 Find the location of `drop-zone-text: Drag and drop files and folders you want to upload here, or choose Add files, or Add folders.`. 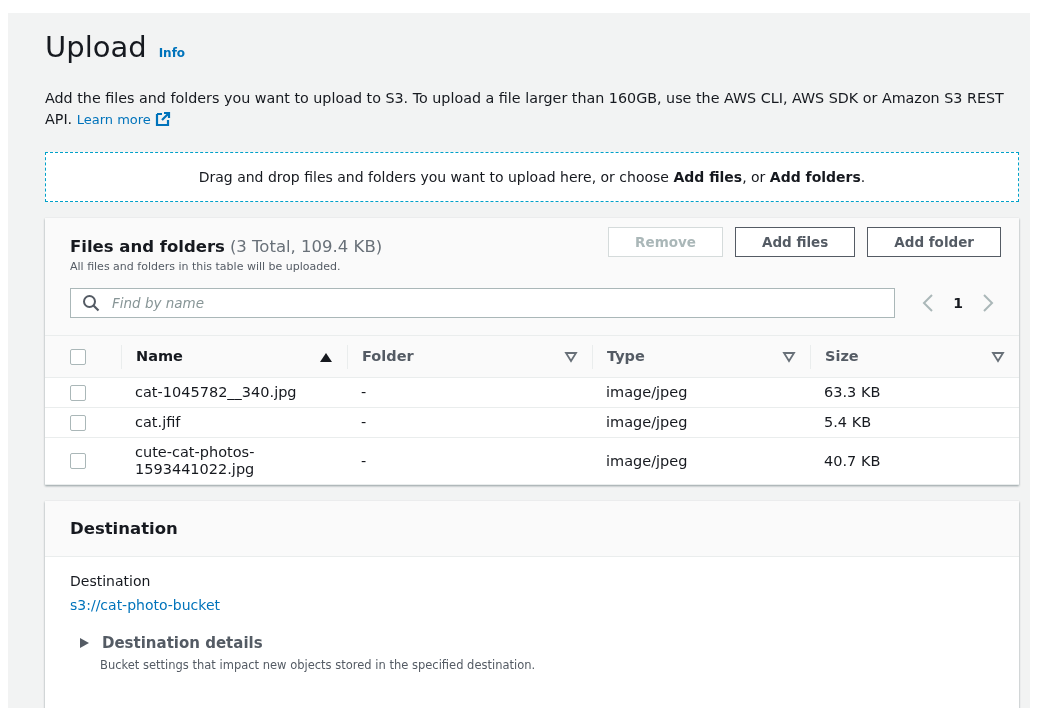

drop-zone-text: Drag and drop files and folders you want to upload here, or choose Add files, or Add folders. is located at coordinates (532, 177).